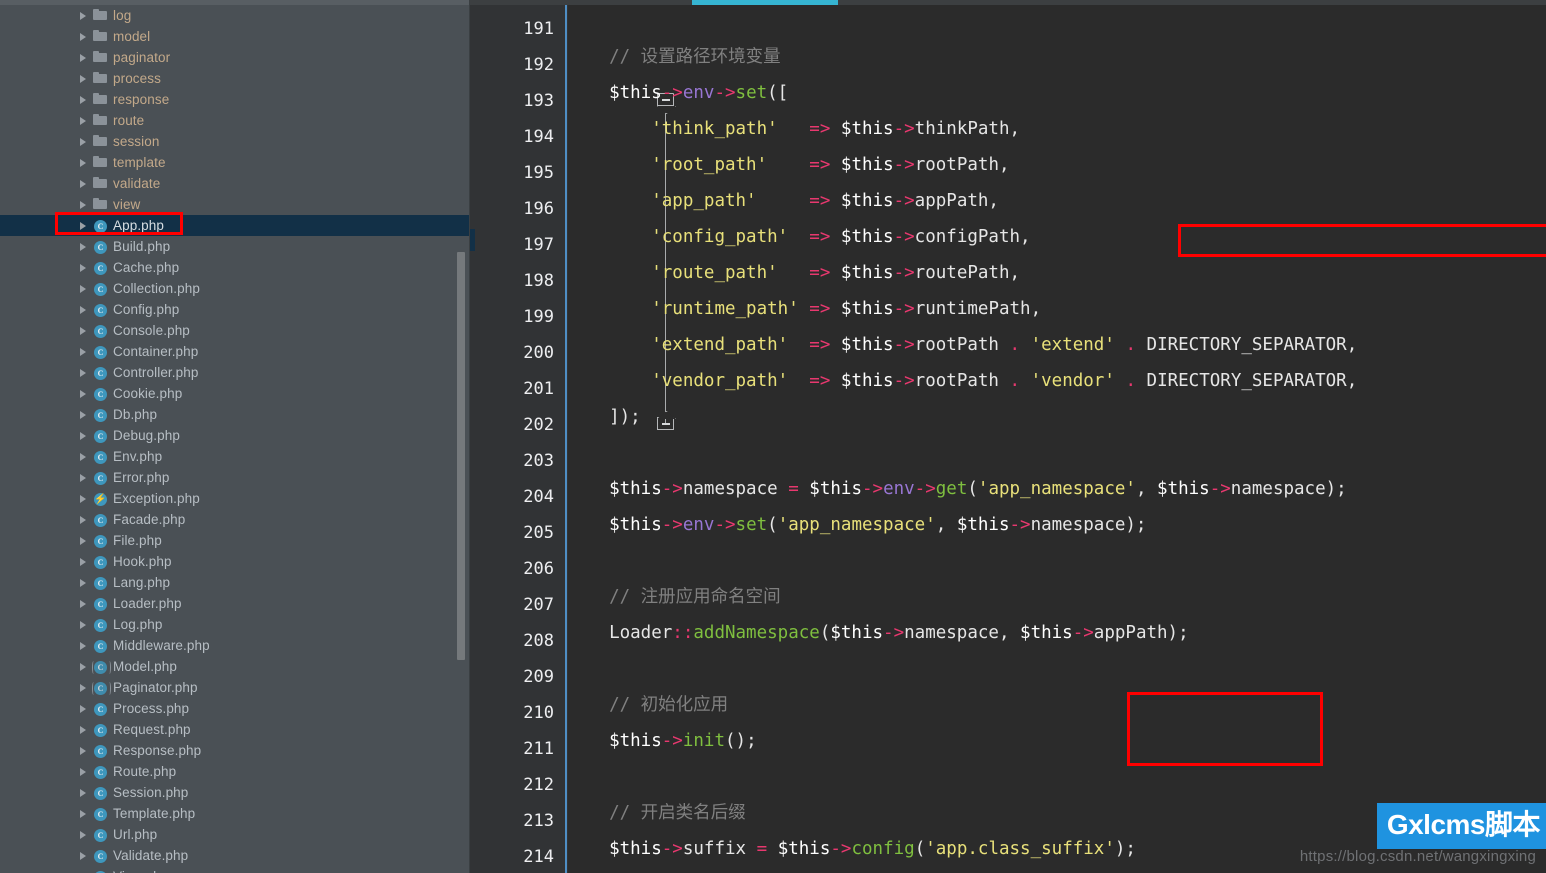  I want to click on tree-item-validate-php: C Validate.php, so click(235, 855).